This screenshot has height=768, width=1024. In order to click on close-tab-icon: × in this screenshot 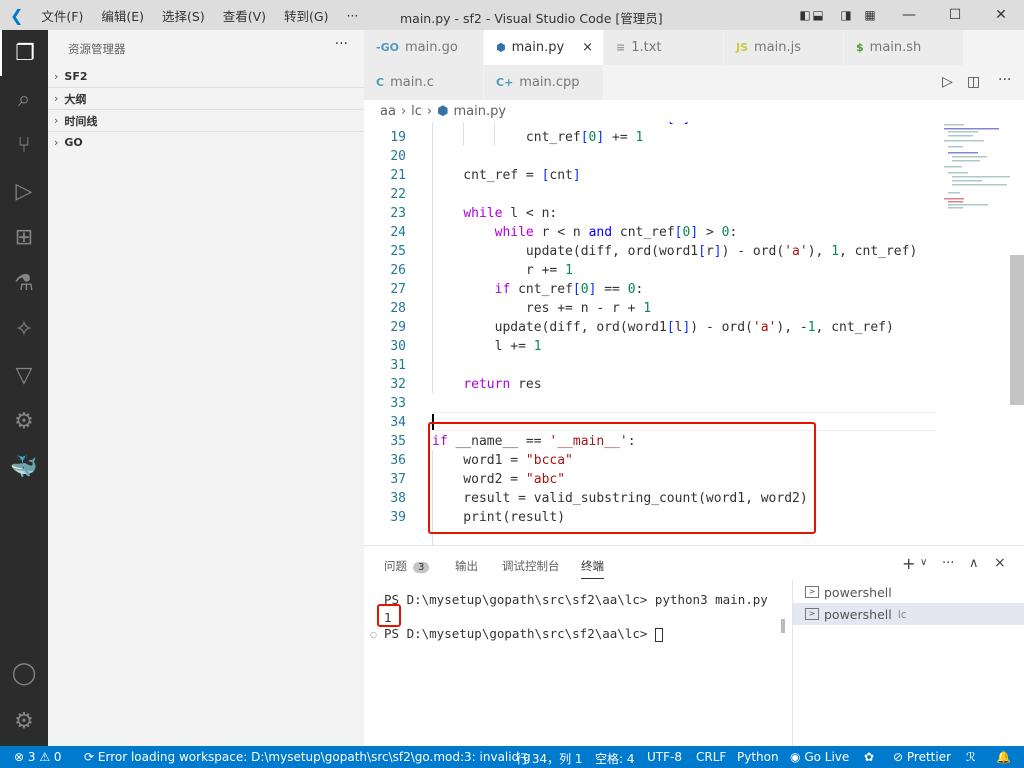, I will do `click(587, 47)`.